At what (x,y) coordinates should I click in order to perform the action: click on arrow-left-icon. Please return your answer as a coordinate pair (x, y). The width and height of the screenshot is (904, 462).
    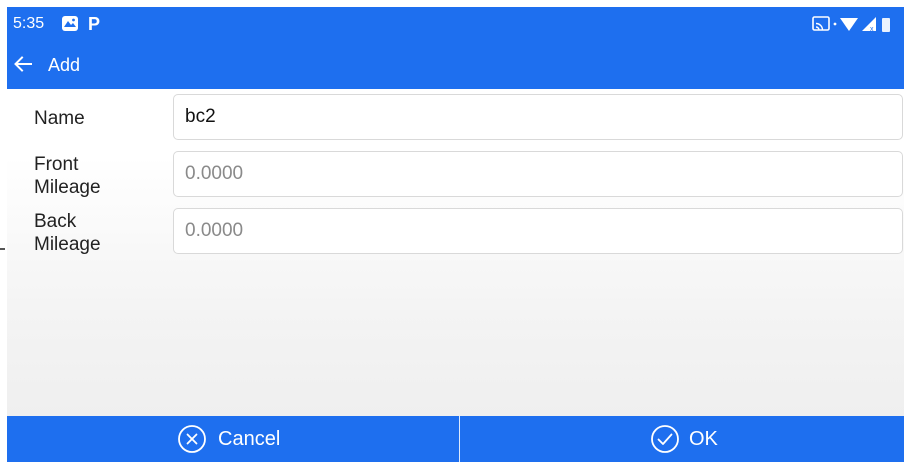
    Looking at the image, I should click on (23, 64).